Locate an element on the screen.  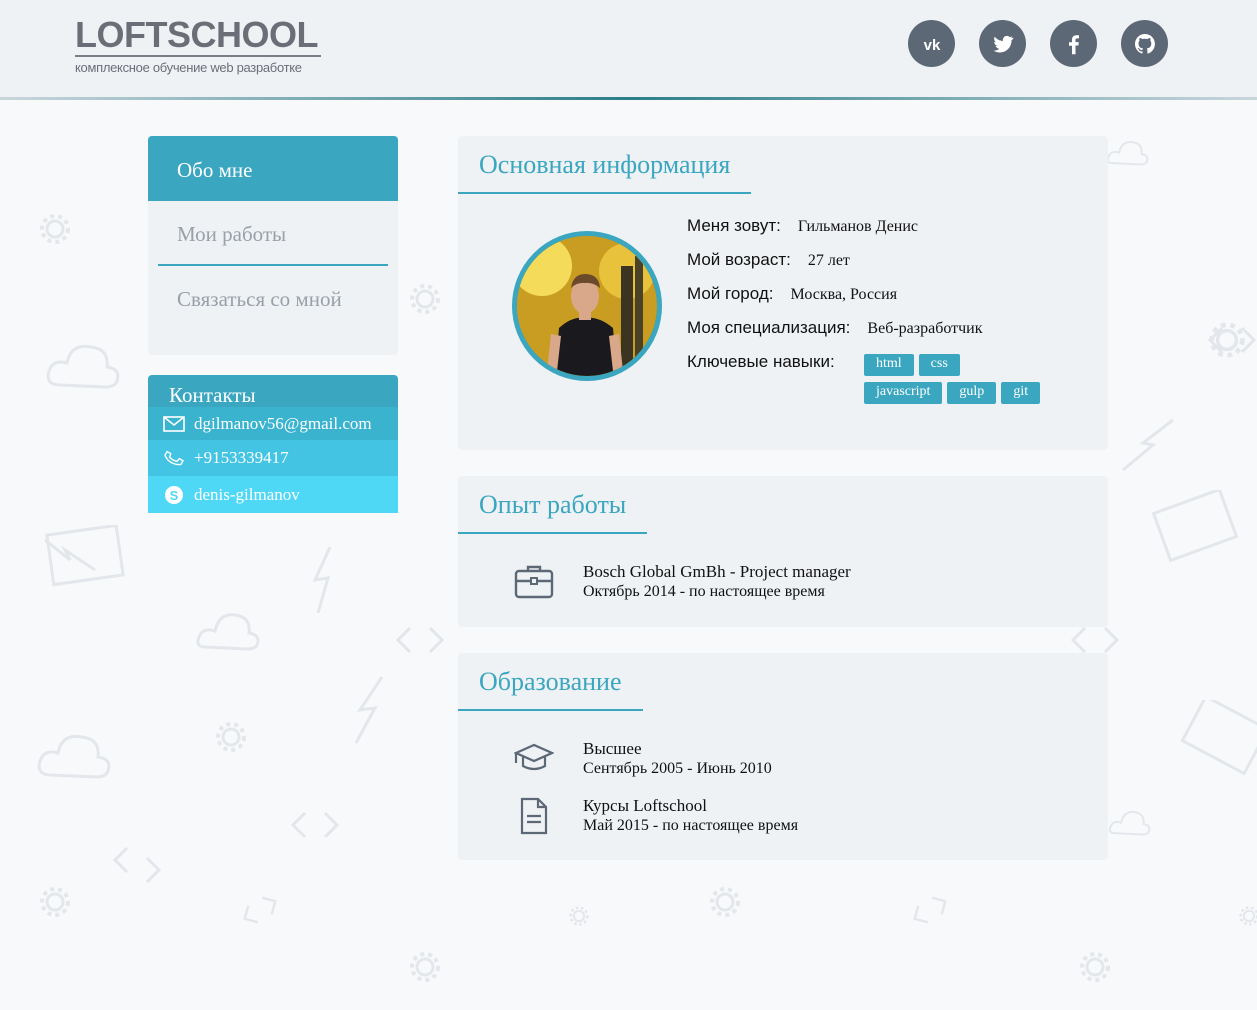
contact-skype: S denis-gilmanov is located at coordinates (273, 494).